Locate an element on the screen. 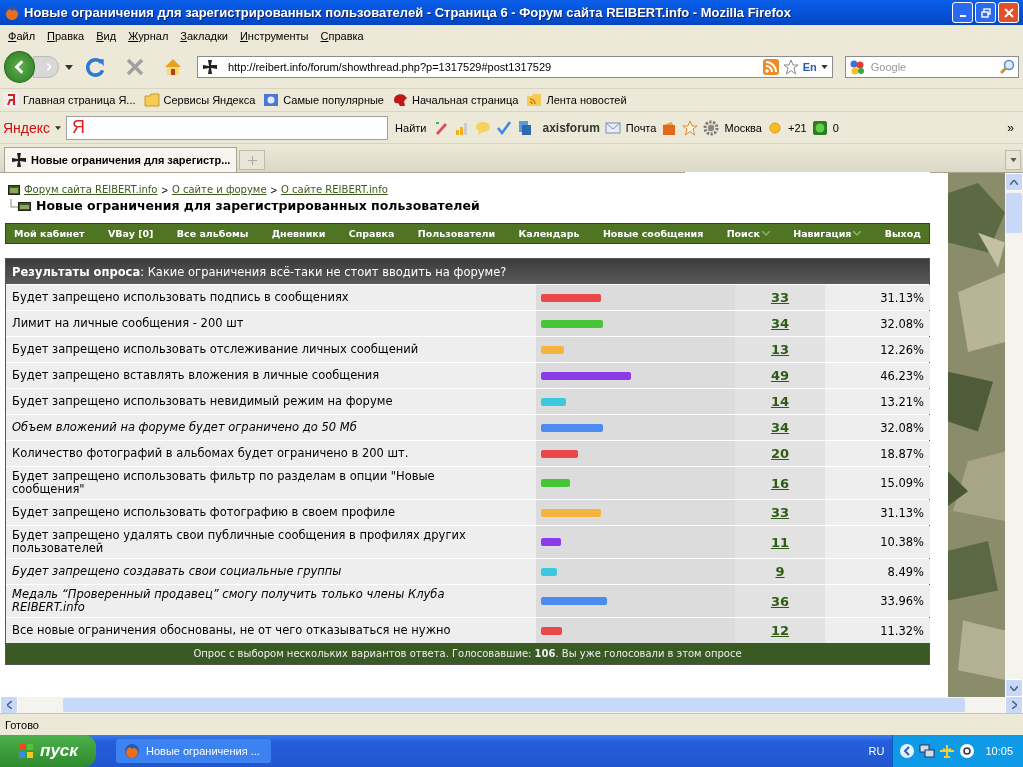 This screenshot has height=767, width=1023. forum-nav-link: Выход is located at coordinates (902, 233).